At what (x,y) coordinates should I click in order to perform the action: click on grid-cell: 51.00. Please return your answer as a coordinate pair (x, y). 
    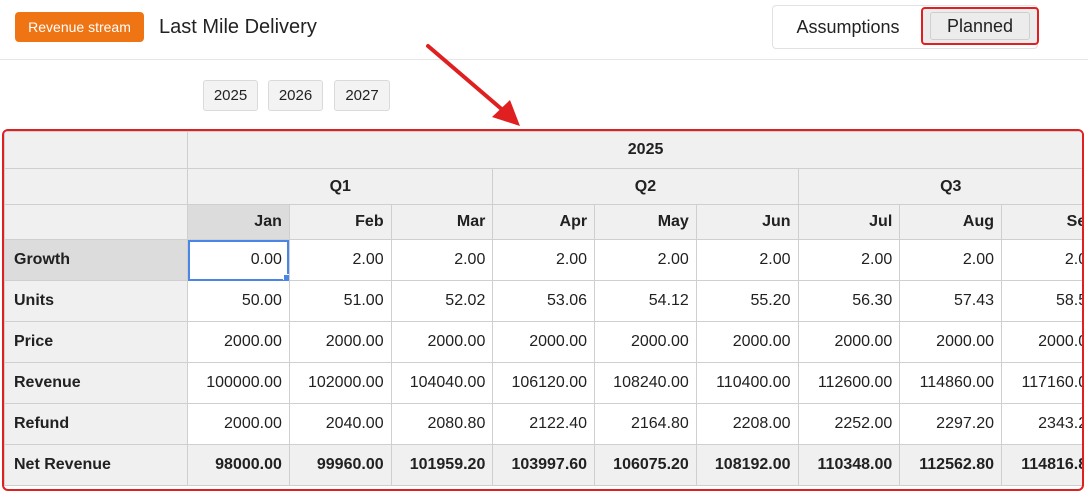
    Looking at the image, I should click on (340, 301).